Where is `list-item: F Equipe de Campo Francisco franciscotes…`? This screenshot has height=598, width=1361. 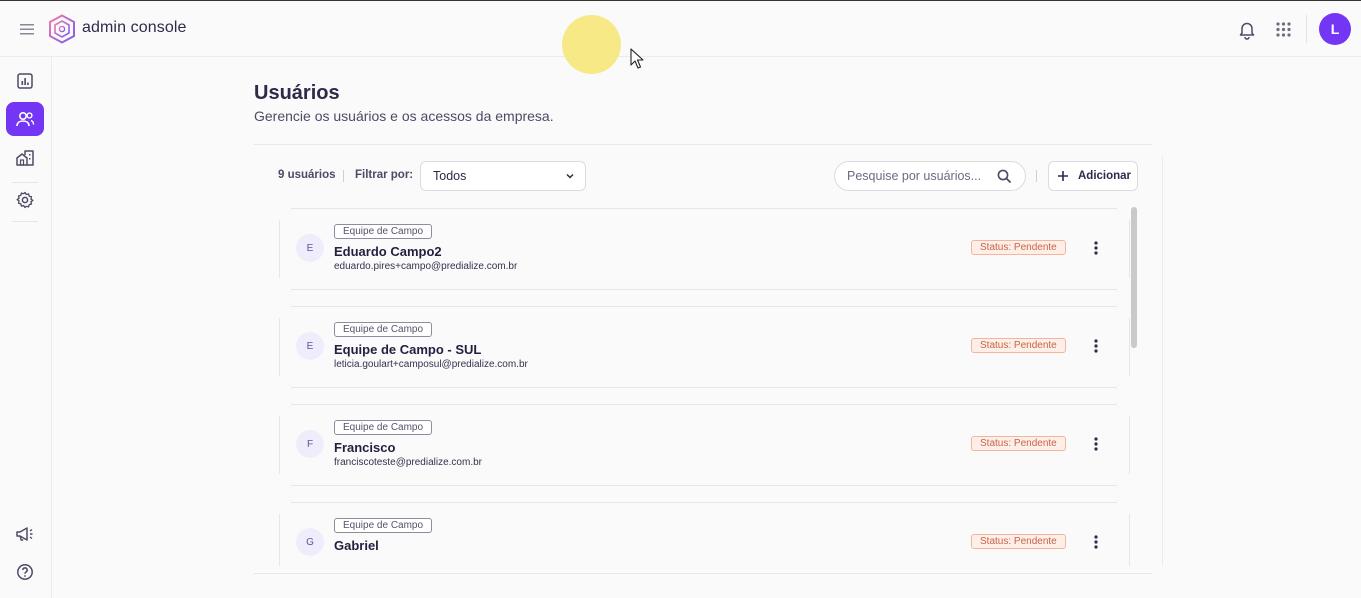 list-item: F Equipe de Campo Francisco franciscotes… is located at coordinates (704, 445).